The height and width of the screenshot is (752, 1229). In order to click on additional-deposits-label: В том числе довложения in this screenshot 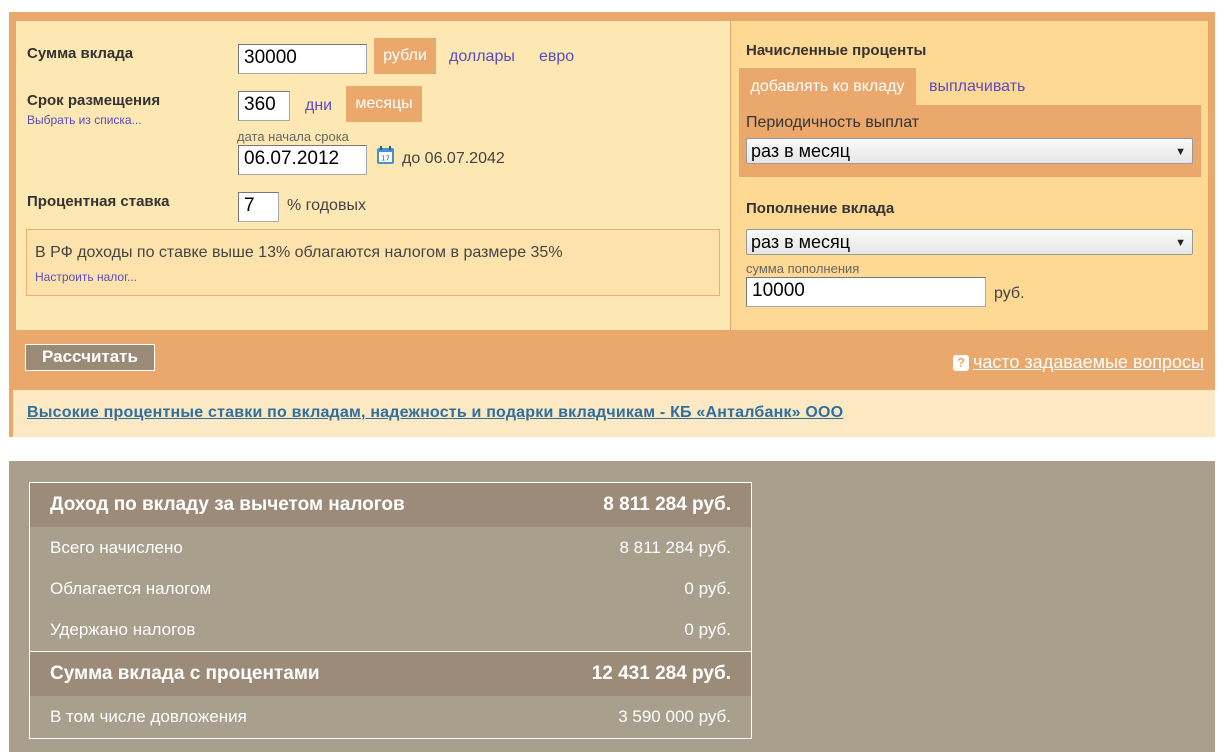, I will do `click(148, 716)`.